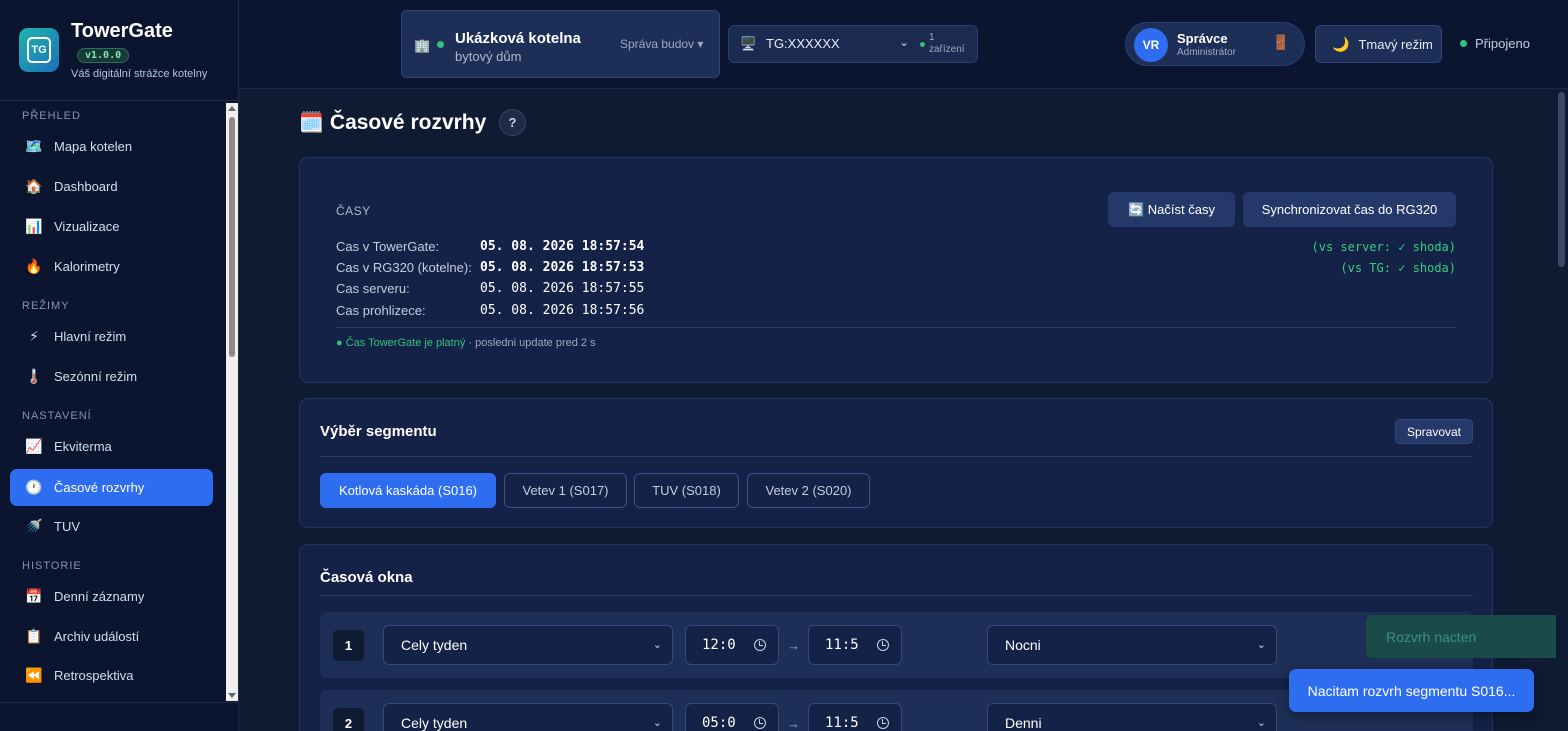 The width and height of the screenshot is (1568, 731). I want to click on connection-status: Připojeno, so click(1495, 43).